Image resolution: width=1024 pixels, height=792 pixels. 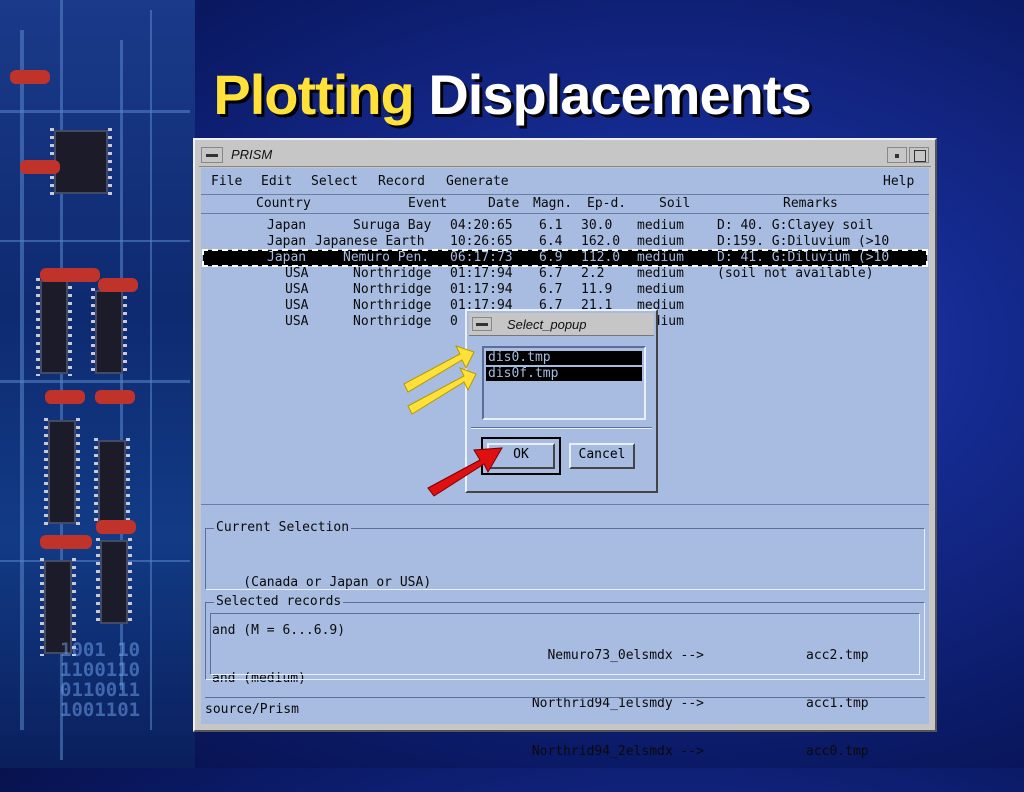 What do you see at coordinates (551, 225) in the screenshot?
I see `cell-magn: 6.1` at bounding box center [551, 225].